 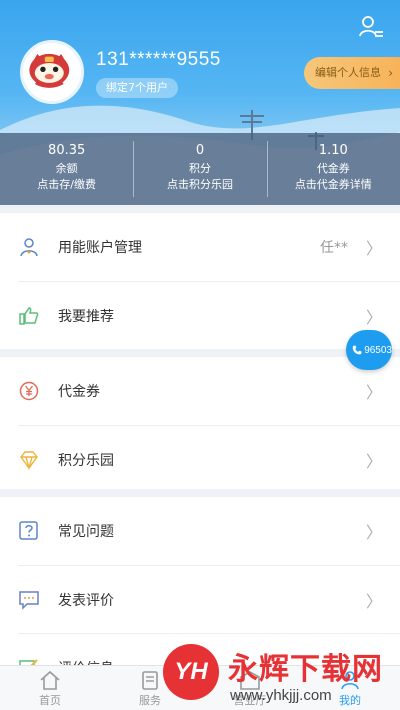 I want to click on yen-coupon-icon, so click(x=29, y=391).